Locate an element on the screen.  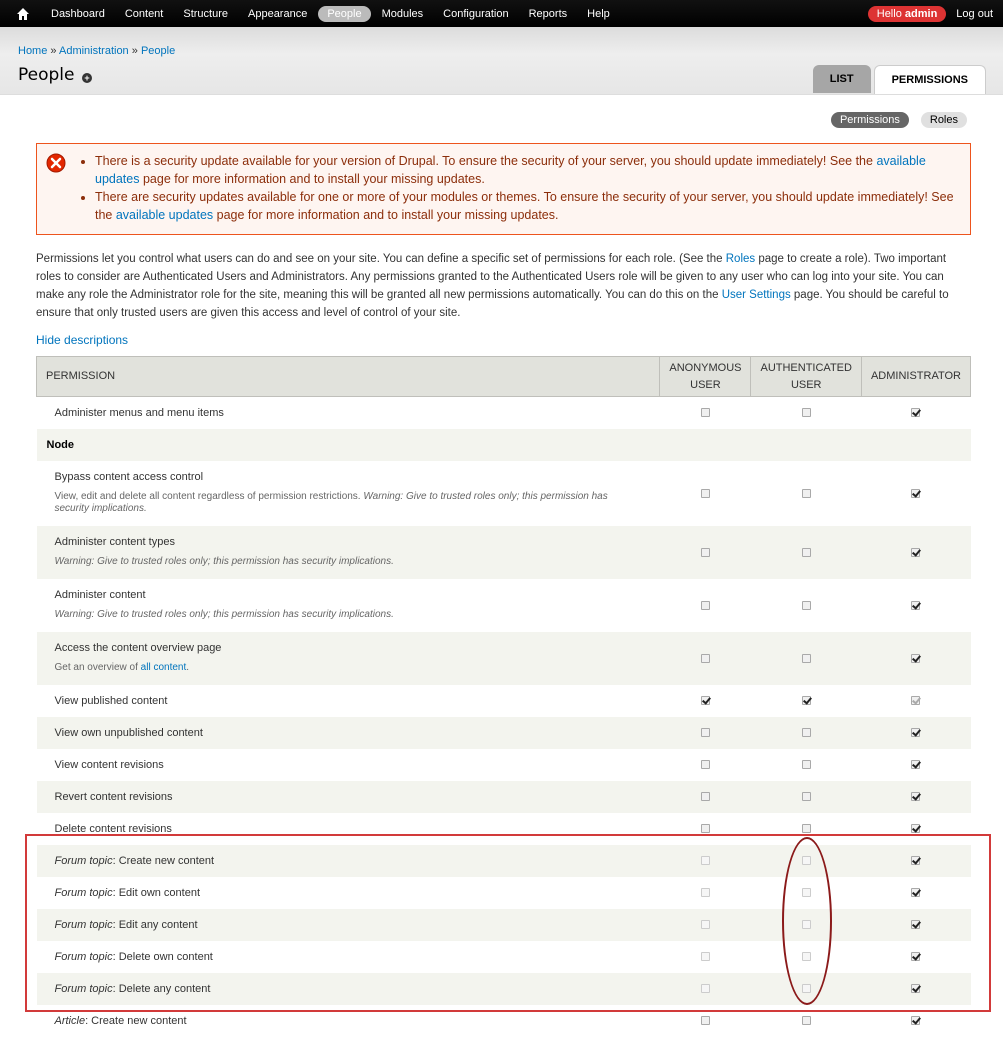
tab-permissions: Permissions is located at coordinates (929, 79).